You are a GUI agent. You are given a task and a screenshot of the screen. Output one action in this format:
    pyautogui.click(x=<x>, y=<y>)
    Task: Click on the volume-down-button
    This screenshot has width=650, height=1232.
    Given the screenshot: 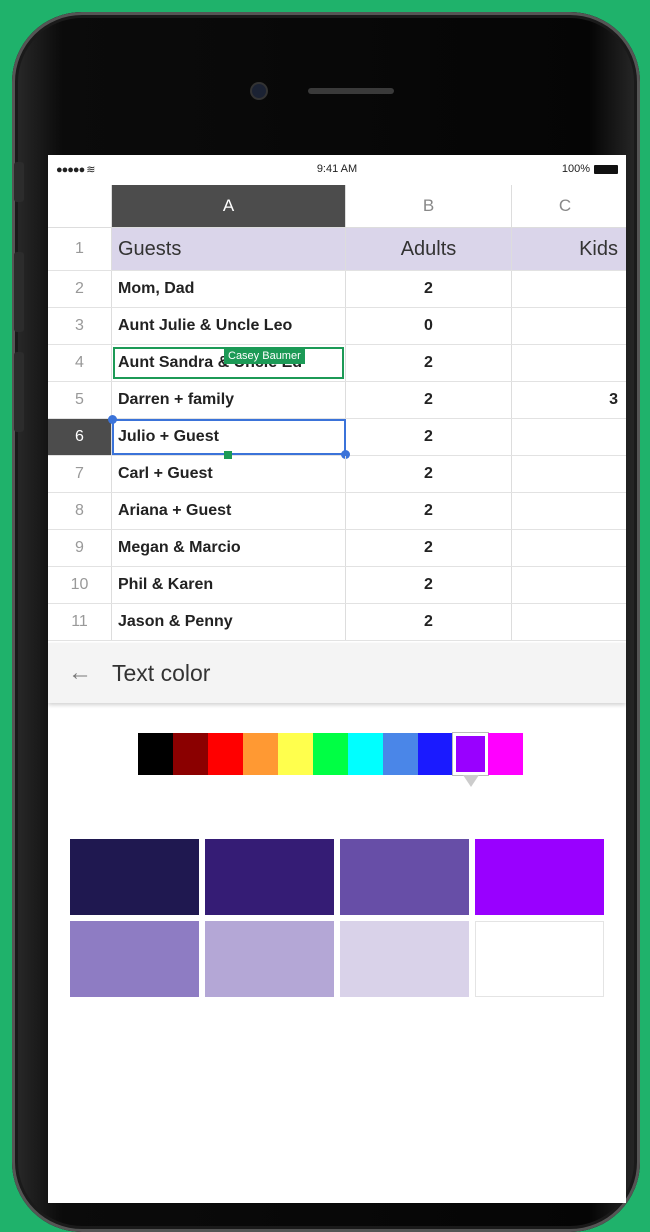 What is the action you would take?
    pyautogui.click(x=19, y=392)
    